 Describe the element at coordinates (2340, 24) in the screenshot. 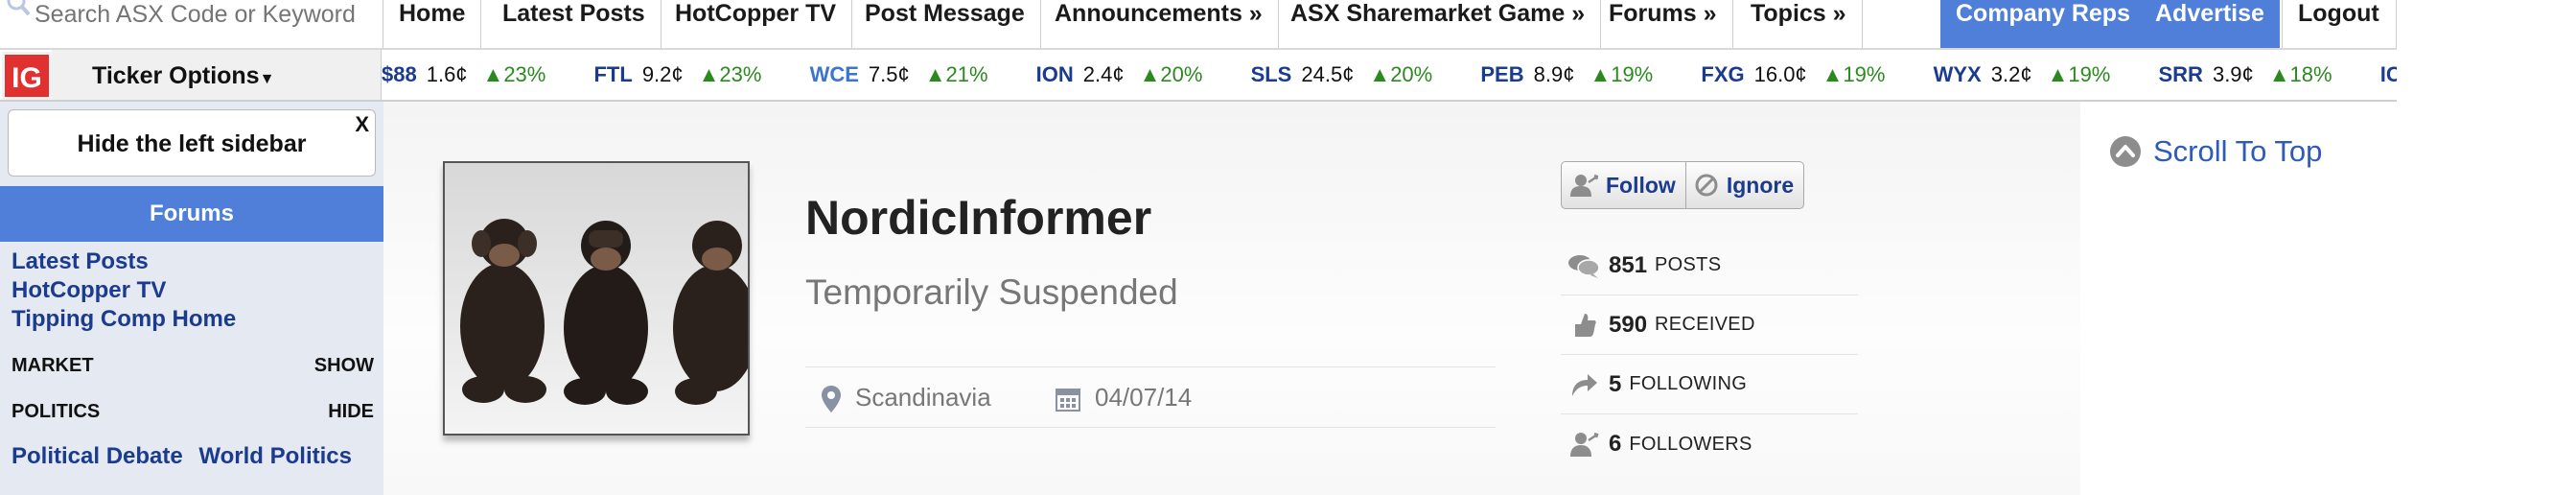

I see `nav-logout: Logout` at that location.